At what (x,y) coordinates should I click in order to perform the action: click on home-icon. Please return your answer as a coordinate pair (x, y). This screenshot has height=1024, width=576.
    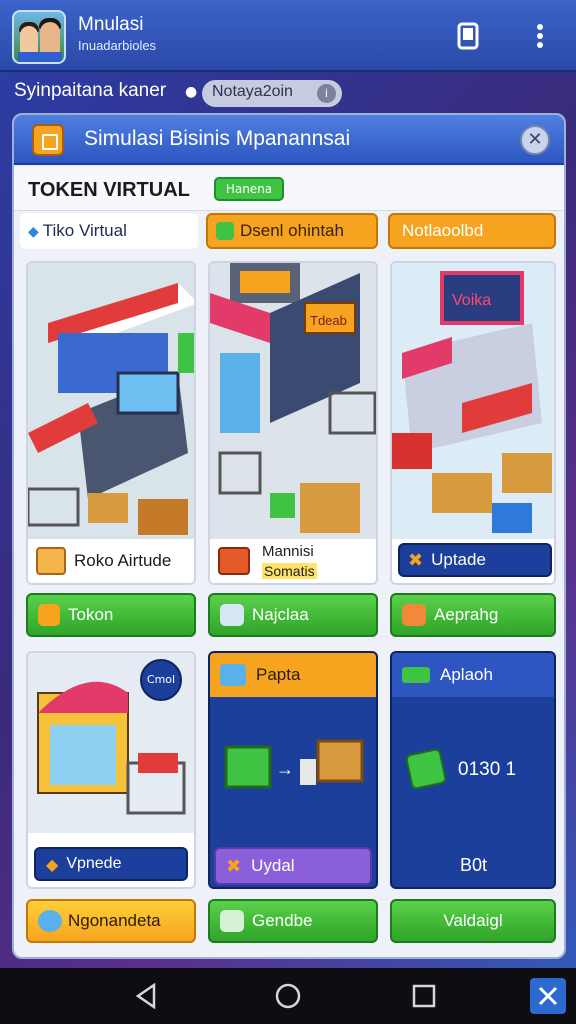
    Looking at the image, I should click on (288, 996).